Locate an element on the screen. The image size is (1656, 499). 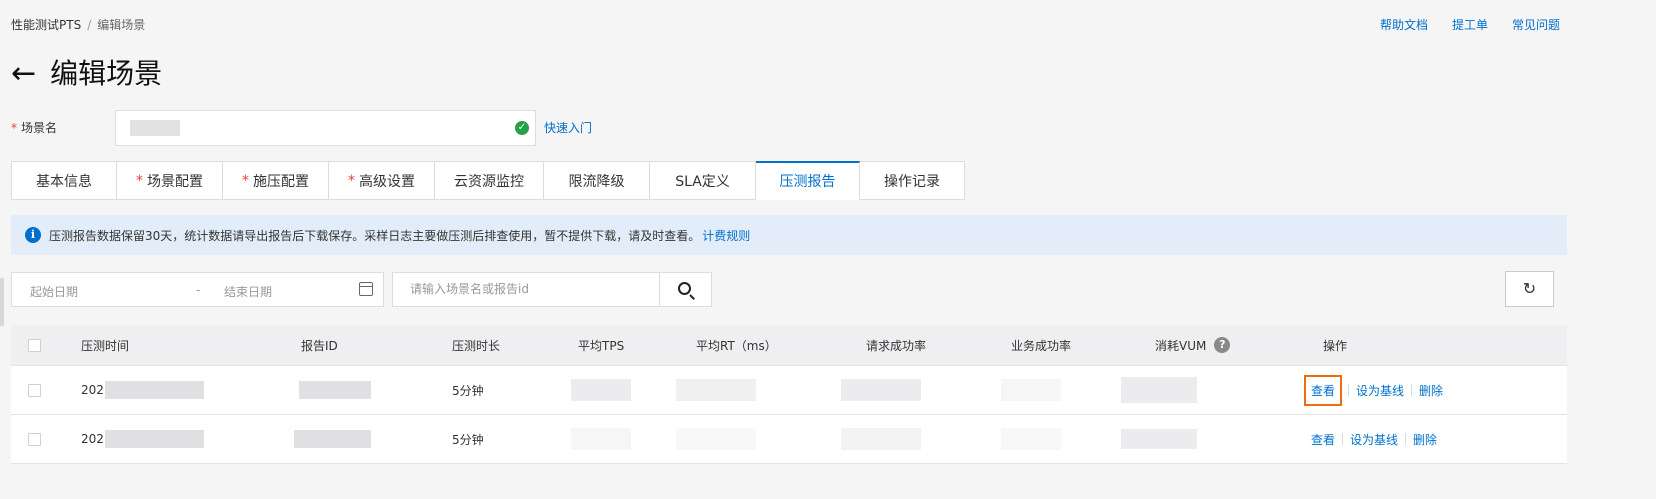
tab-label: 云资源监控 is located at coordinates (489, 181).